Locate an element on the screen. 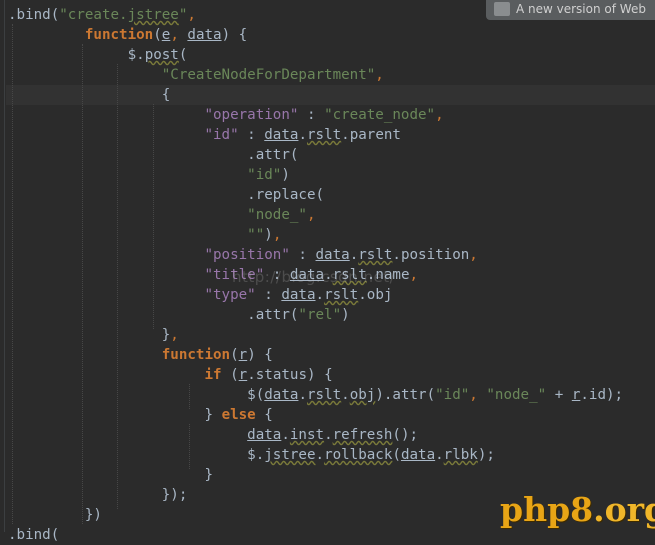  code-line-6: "operation" : "create_node", is located at coordinates (324, 115).